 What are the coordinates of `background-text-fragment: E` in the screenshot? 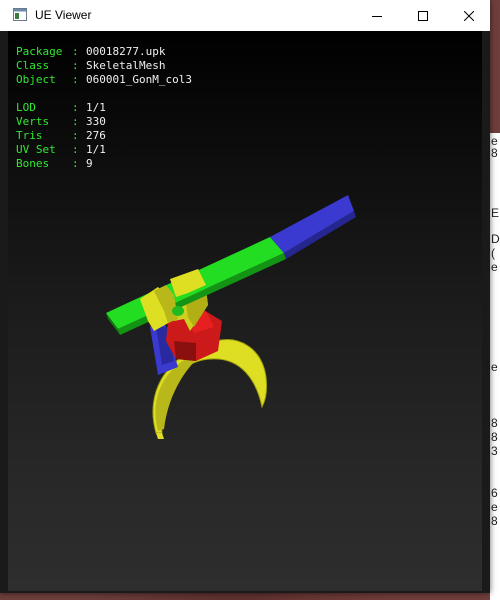 It's located at (495, 213).